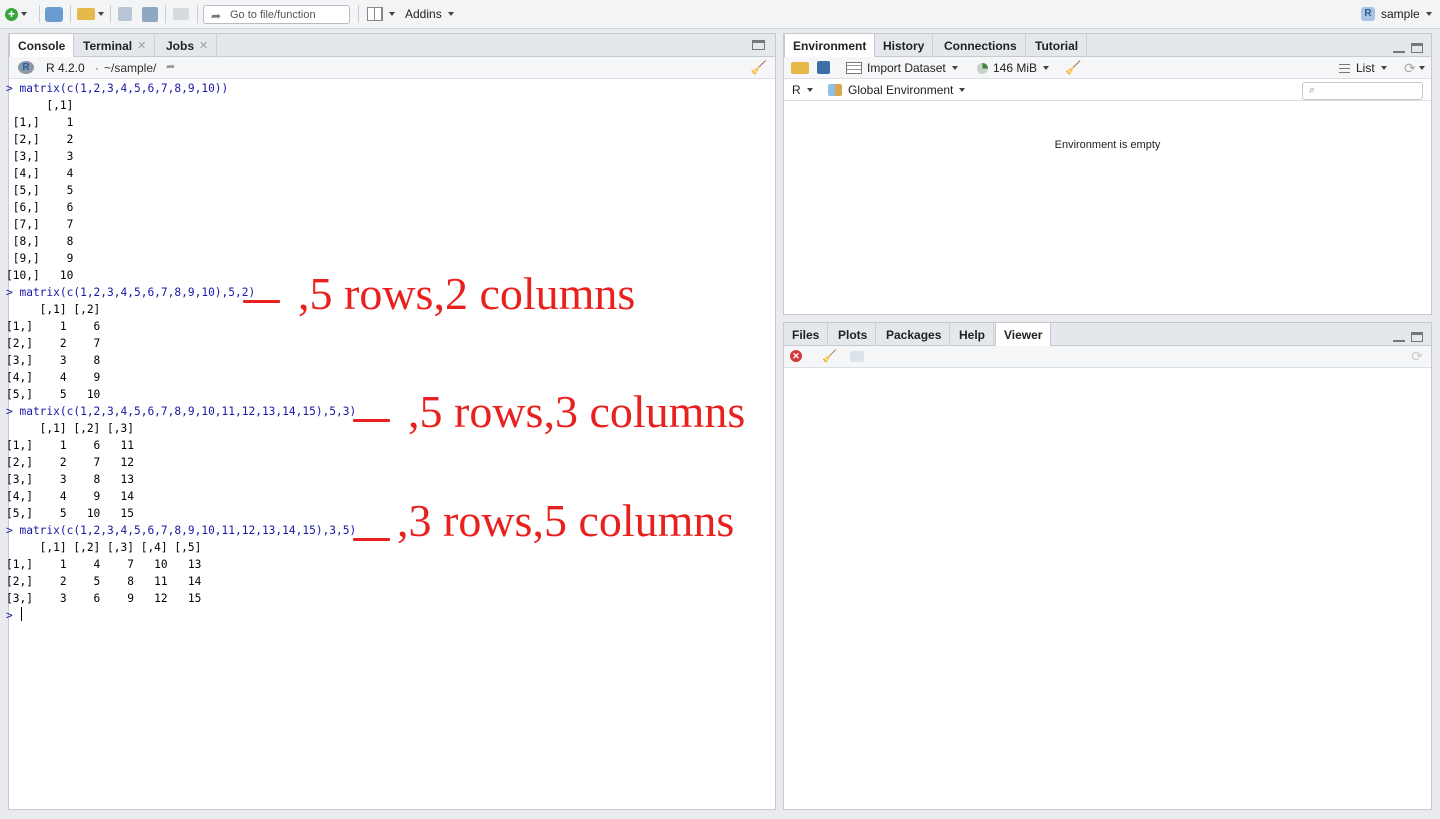 The width and height of the screenshot is (1440, 819). I want to click on tab-help: Help, so click(973, 334).